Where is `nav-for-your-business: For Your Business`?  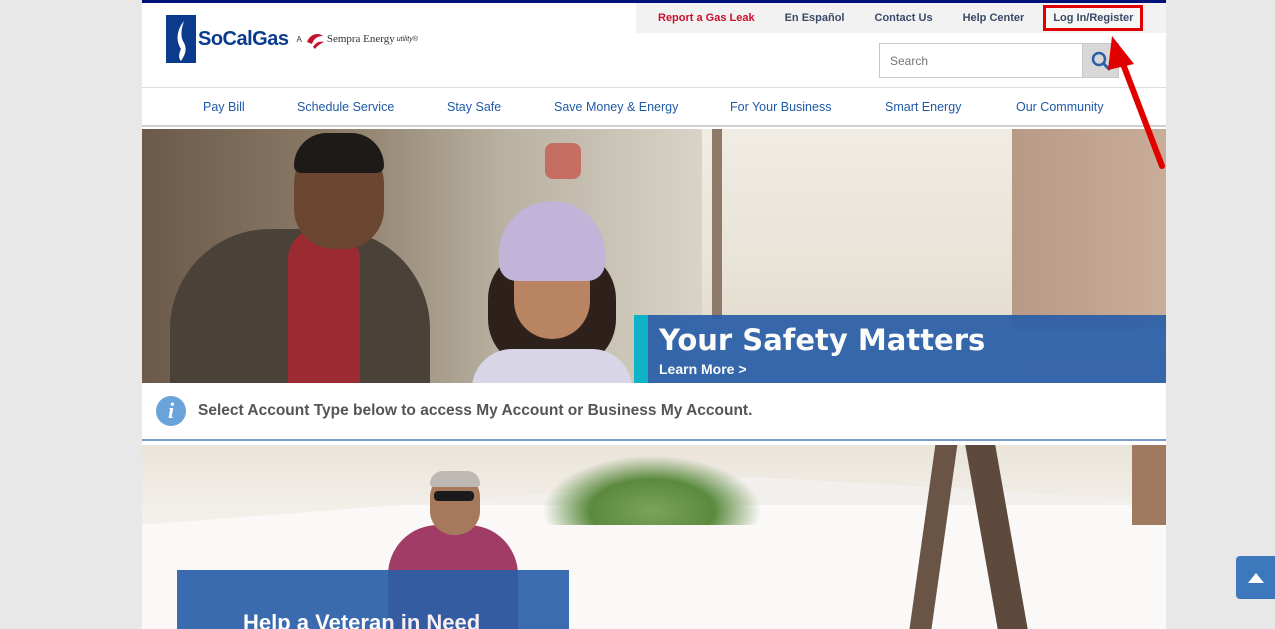 nav-for-your-business: For Your Business is located at coordinates (780, 107).